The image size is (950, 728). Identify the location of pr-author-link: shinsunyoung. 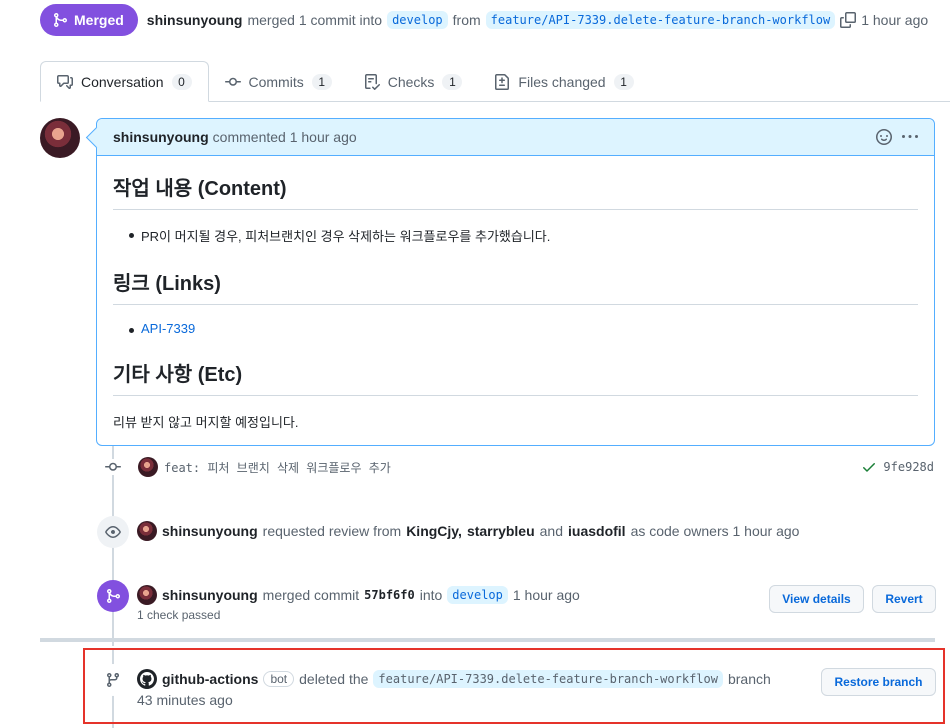
(195, 20).